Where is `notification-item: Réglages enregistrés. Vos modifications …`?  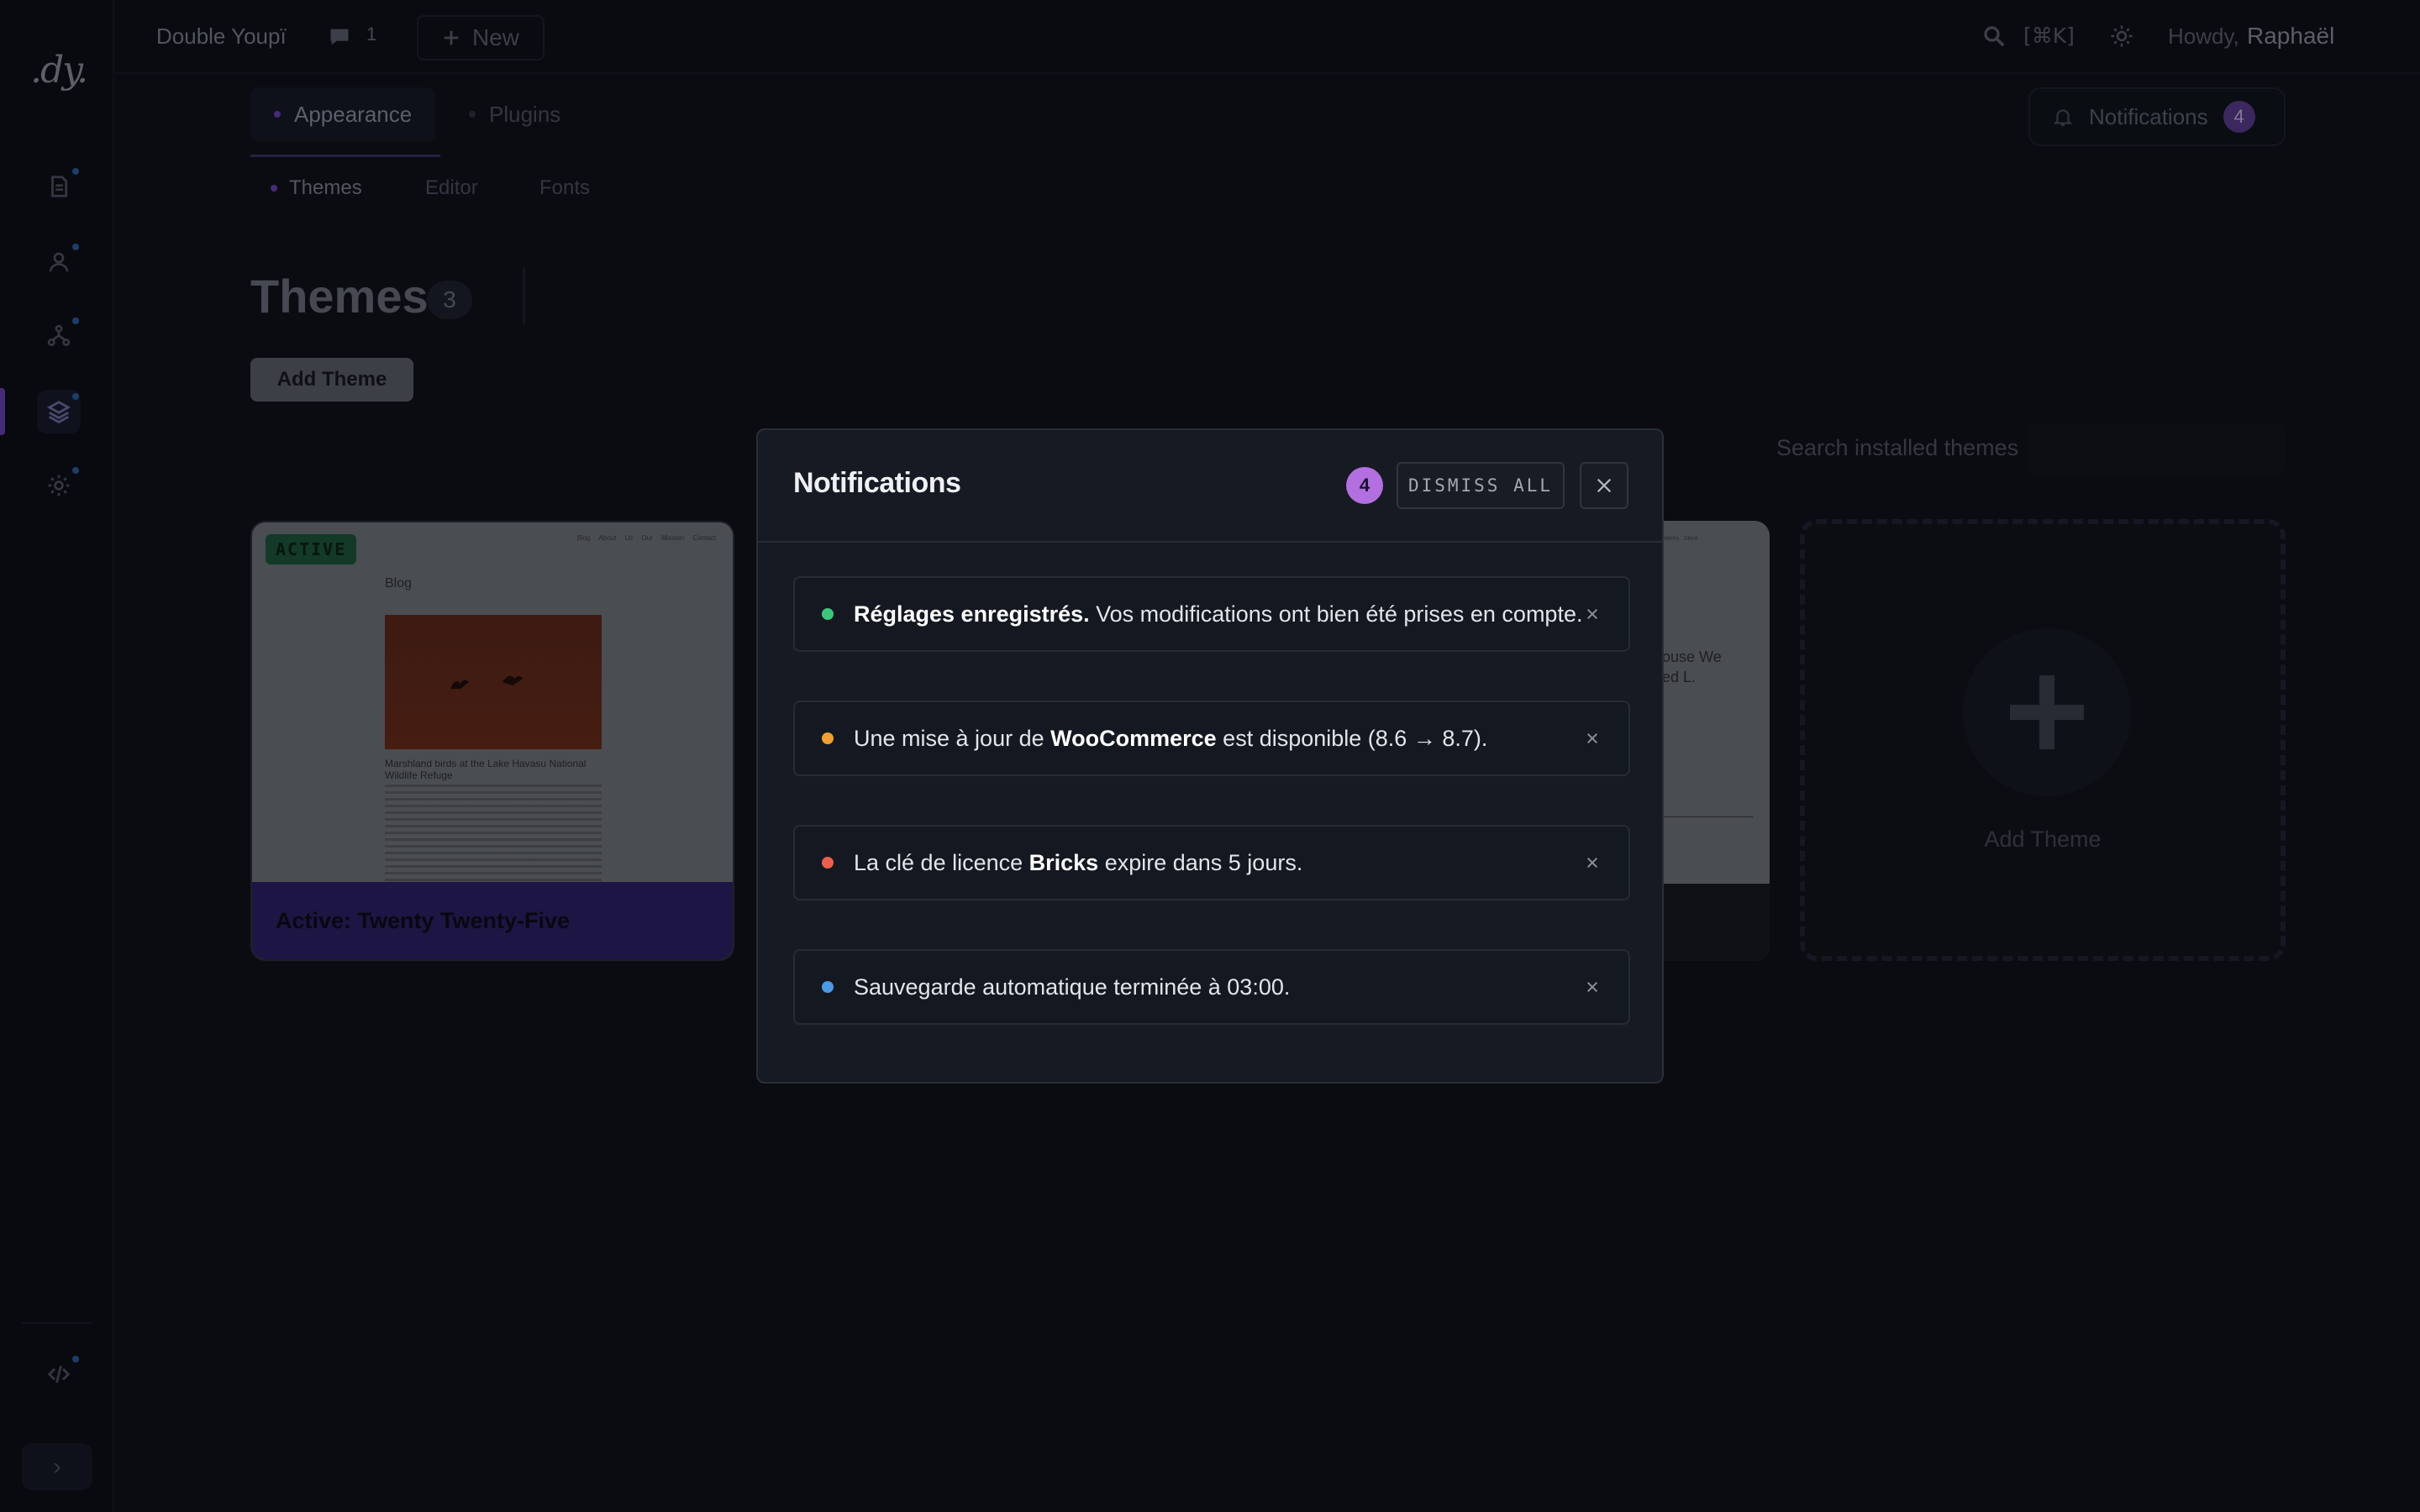
notification-item: Réglages enregistrés. Vos modifications … is located at coordinates (1211, 614).